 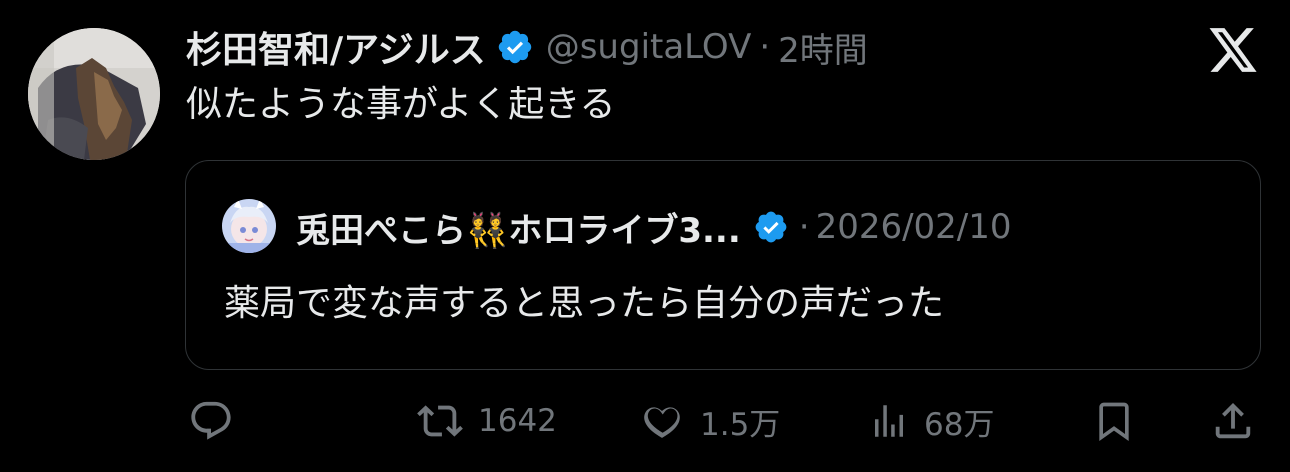 I want to click on quoted-tweet-date: 2026/02/10, so click(x=914, y=227).